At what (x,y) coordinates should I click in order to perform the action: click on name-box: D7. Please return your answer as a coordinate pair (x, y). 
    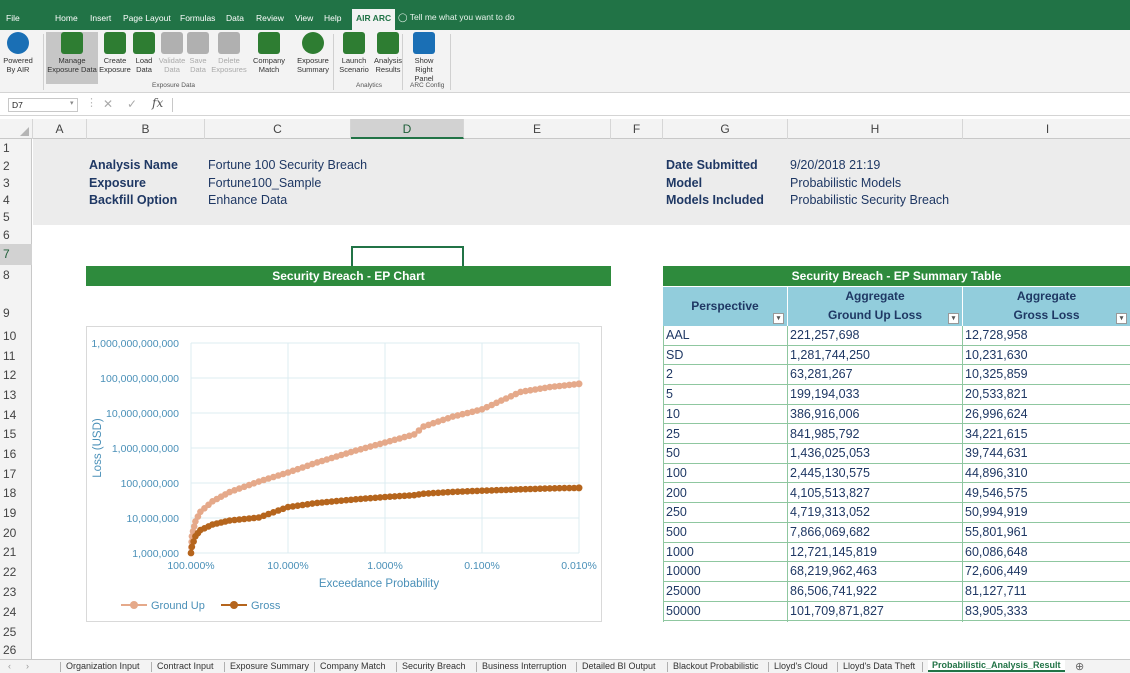
    Looking at the image, I should click on (43, 105).